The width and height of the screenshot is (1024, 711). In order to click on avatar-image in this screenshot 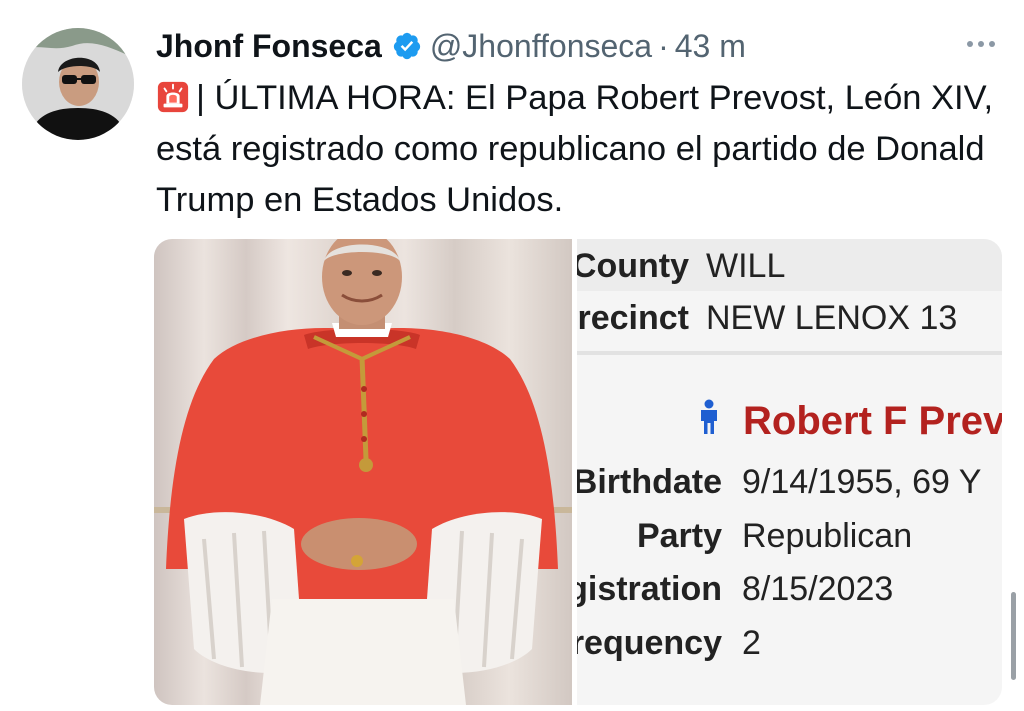, I will do `click(78, 84)`.